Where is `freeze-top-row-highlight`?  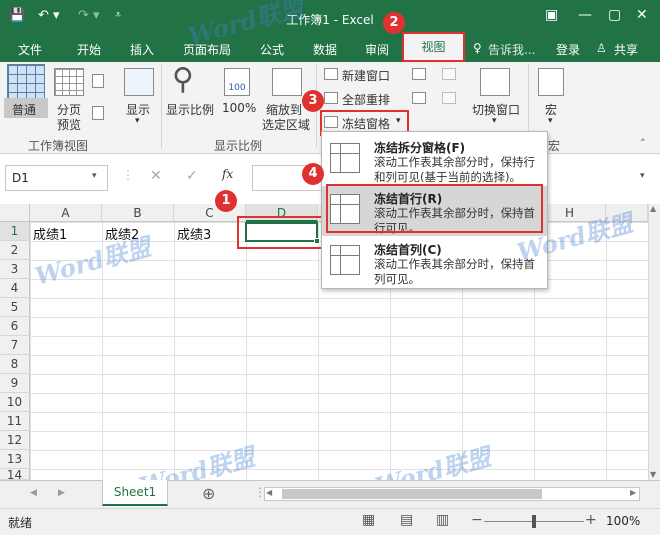 freeze-top-row-highlight is located at coordinates (434, 208).